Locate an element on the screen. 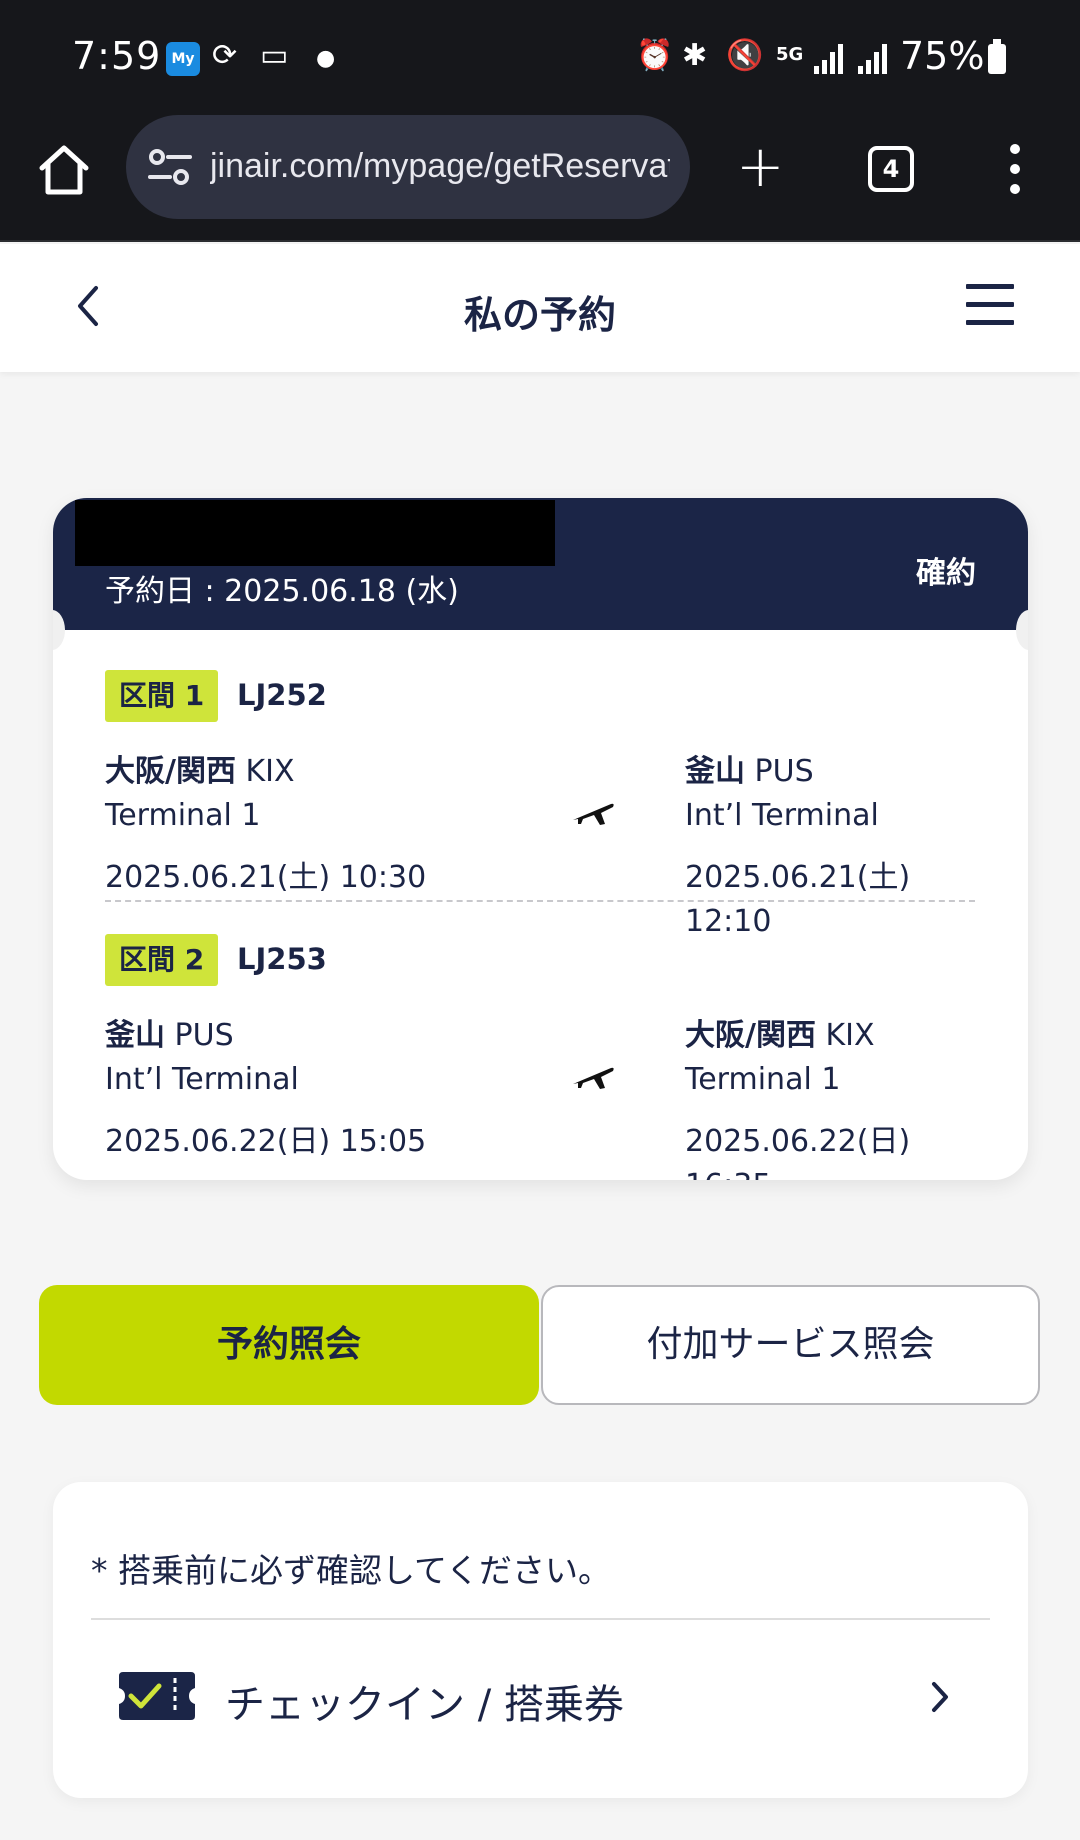  departure-datetime: 2025.06.21(土) 10:30 is located at coordinates (266, 877).